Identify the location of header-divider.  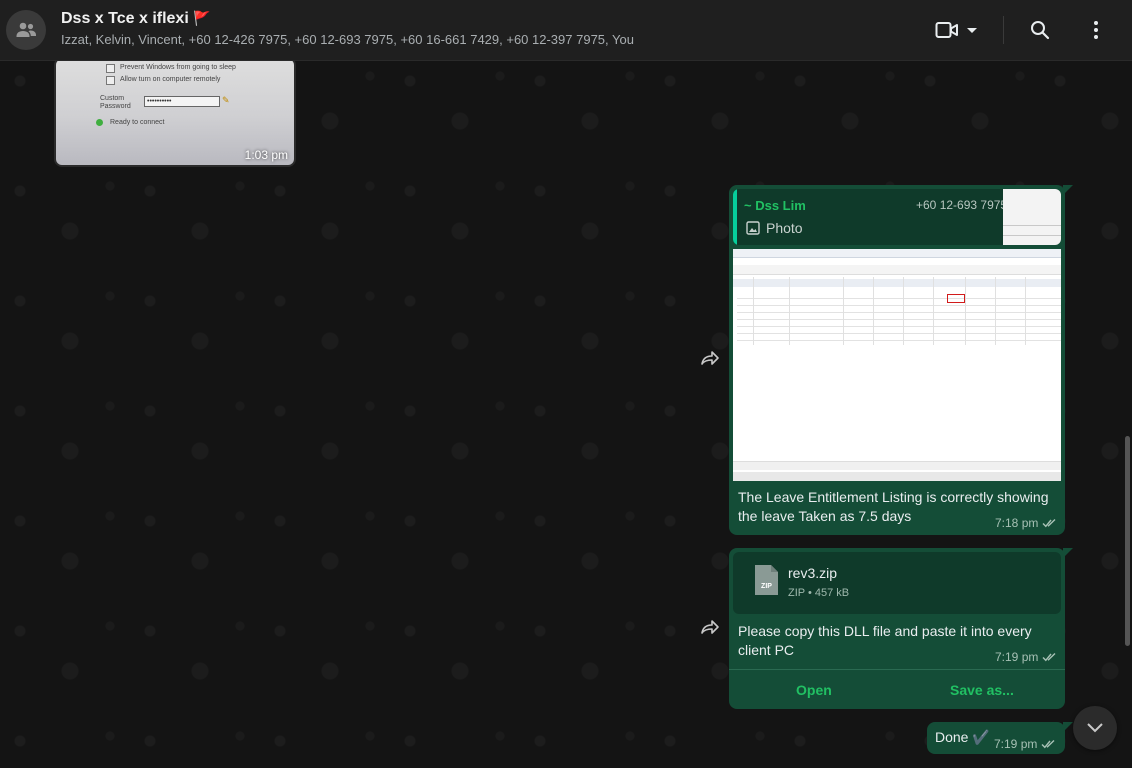
(1003, 30).